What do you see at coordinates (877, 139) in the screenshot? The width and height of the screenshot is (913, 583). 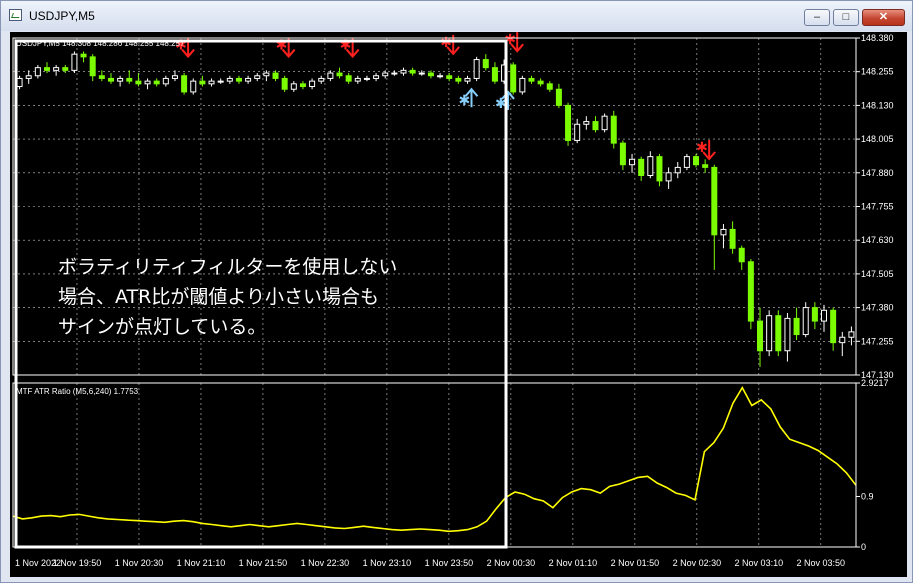 I see `price-tick-label: 148.005` at bounding box center [877, 139].